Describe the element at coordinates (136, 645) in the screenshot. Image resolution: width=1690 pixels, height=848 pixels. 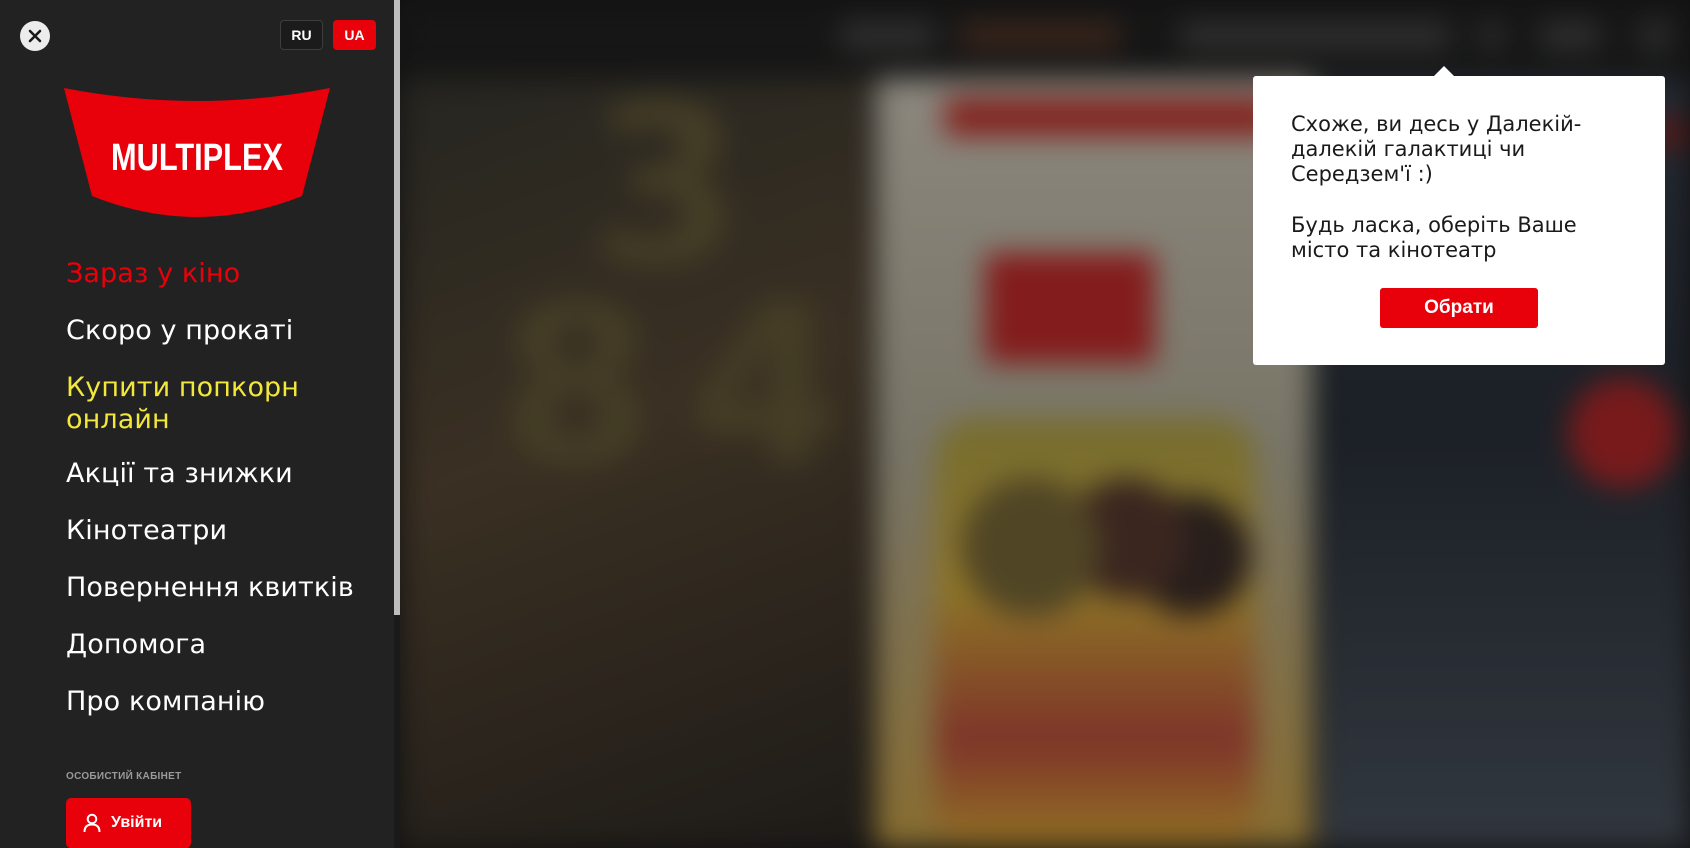
I see `nav-item-help: Допомога` at that location.